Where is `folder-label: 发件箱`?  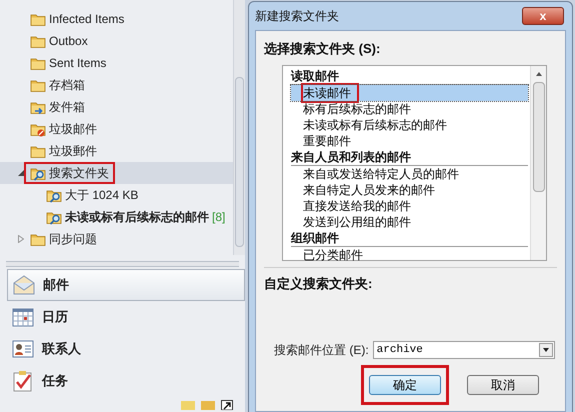
folder-label: 发件箱 is located at coordinates (67, 107).